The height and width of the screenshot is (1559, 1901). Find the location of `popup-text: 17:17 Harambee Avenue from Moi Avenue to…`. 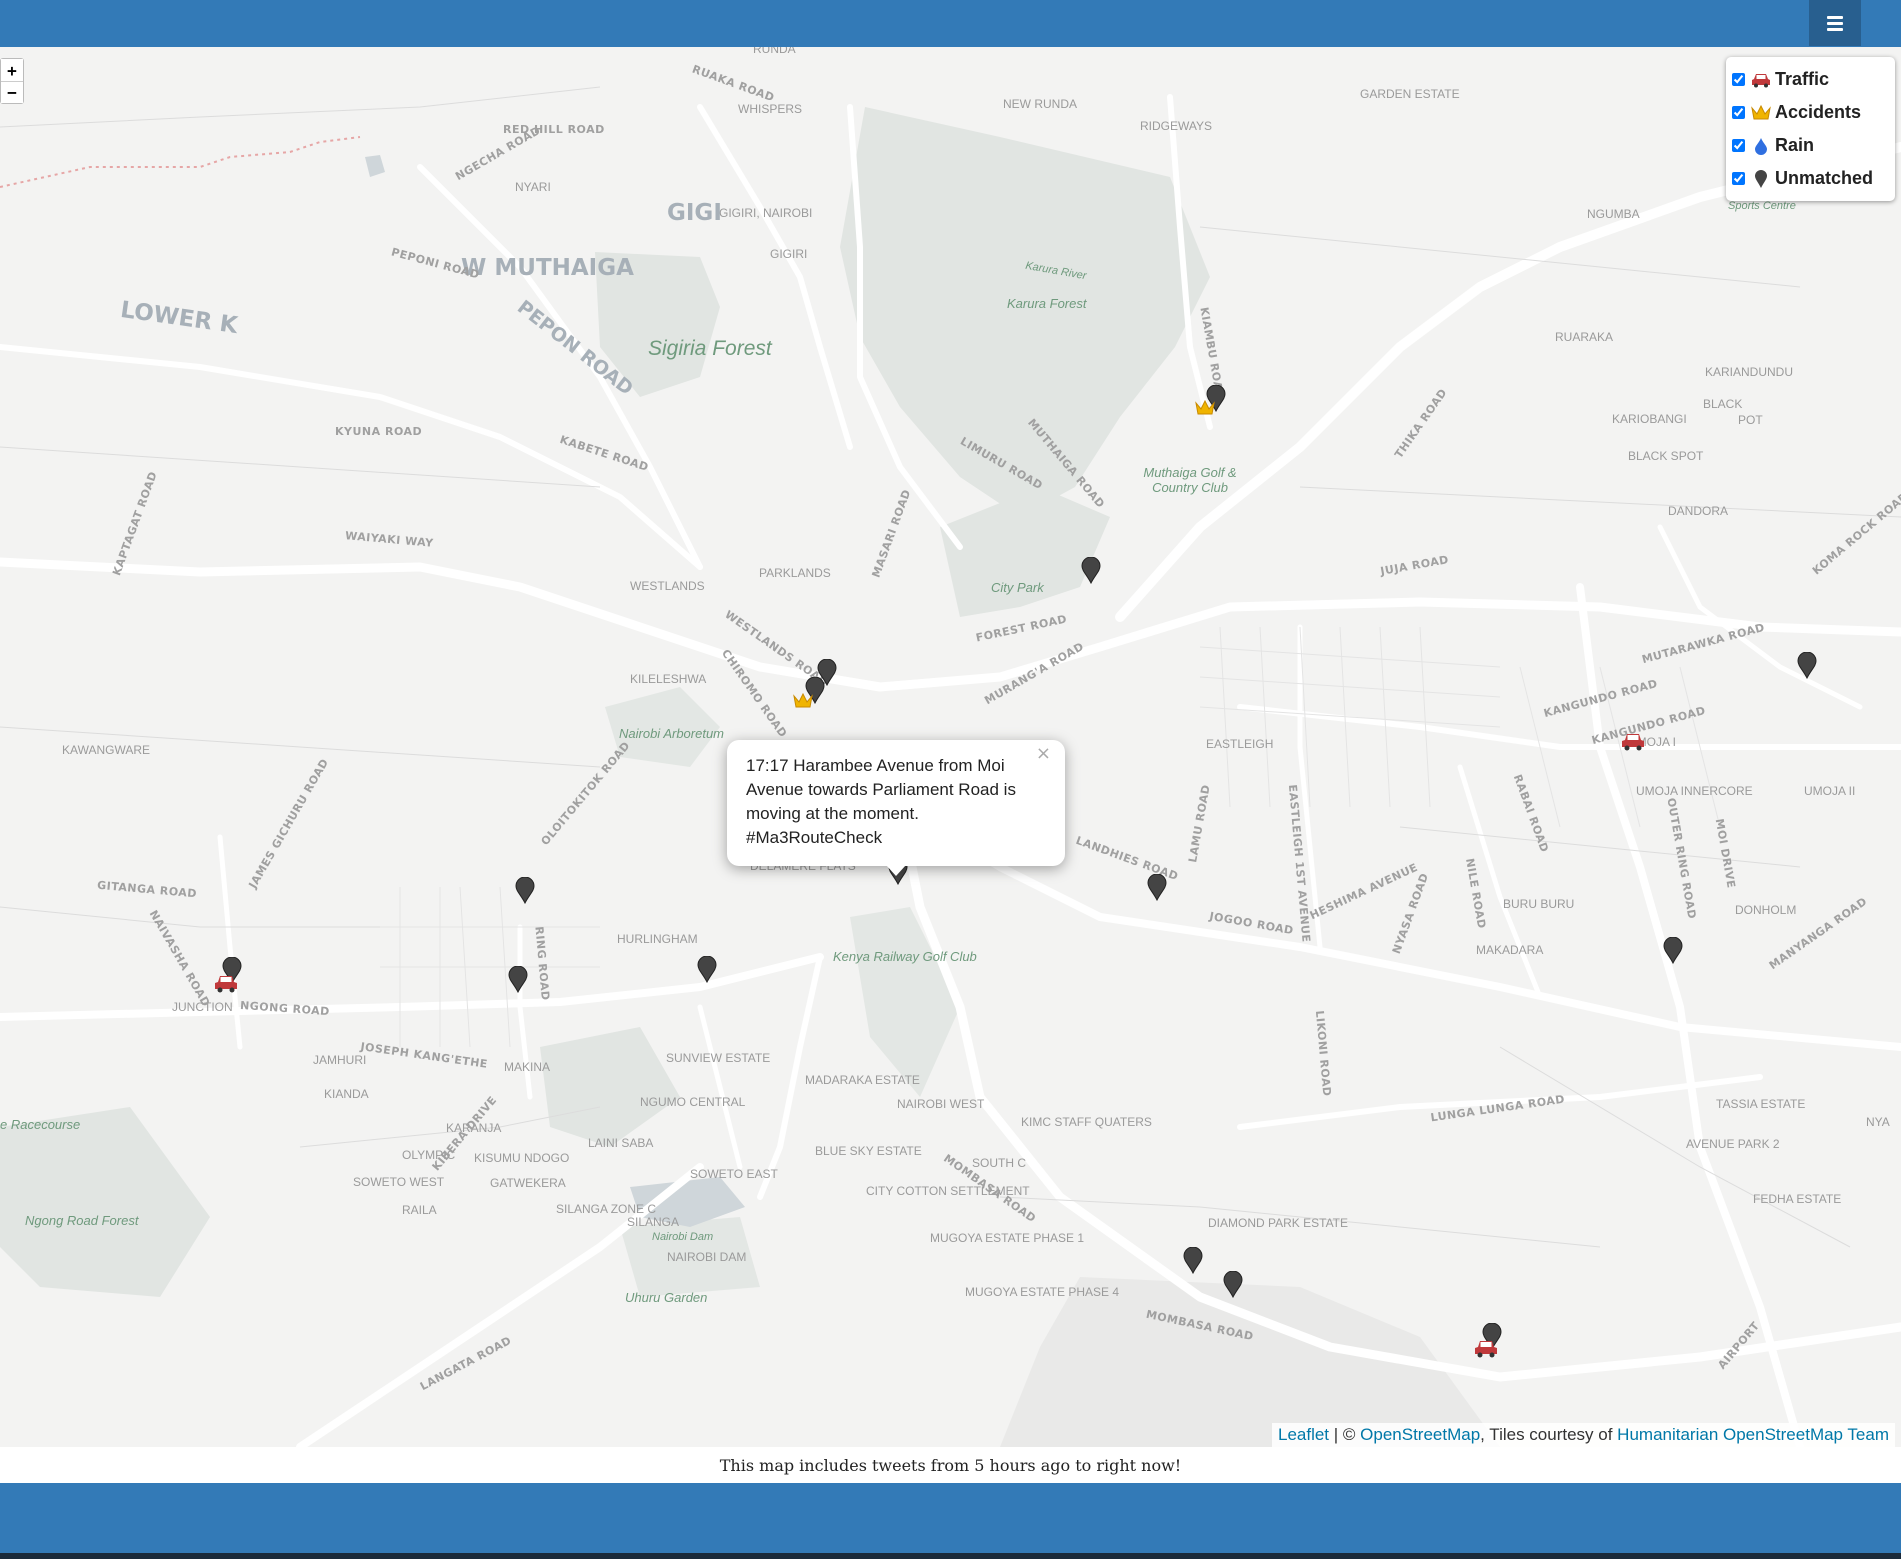

popup-text: 17:17 Harambee Avenue from Moi Avenue to… is located at coordinates (881, 801).